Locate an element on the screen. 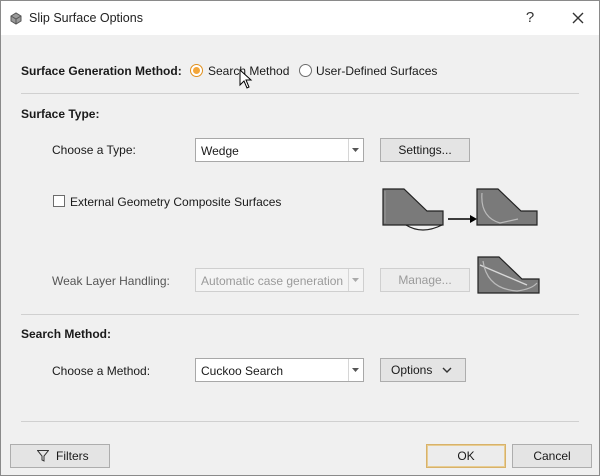 This screenshot has height=476, width=600. weak-layer-value: Automatic case generation is located at coordinates (272, 281).